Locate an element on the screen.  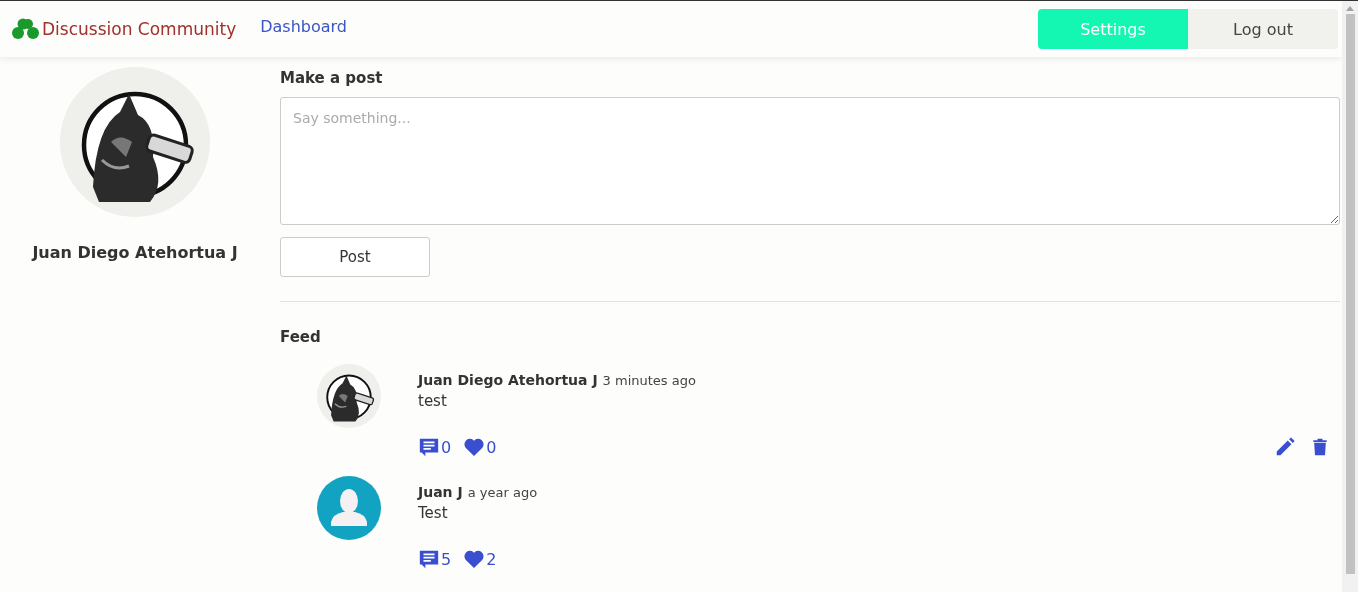
post-text: test is located at coordinates (433, 401).